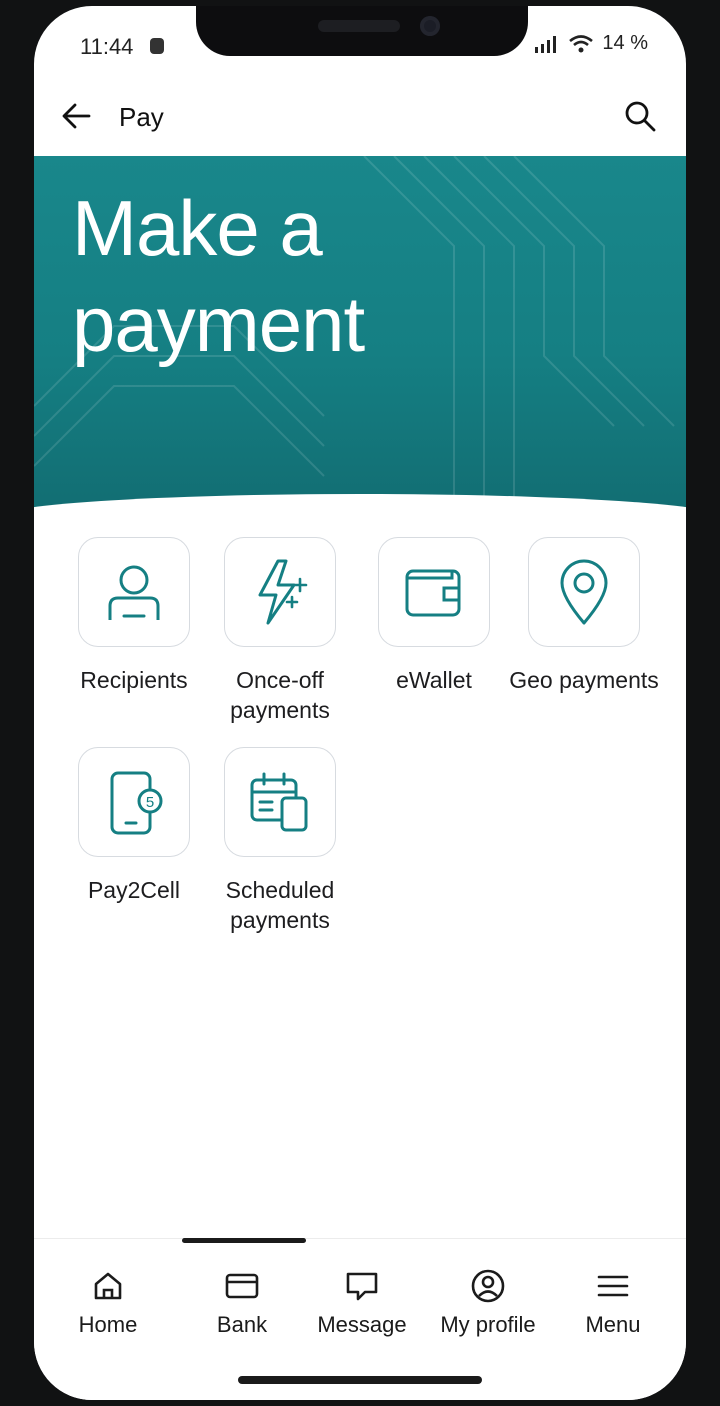  I want to click on person-icon, so click(134, 592).